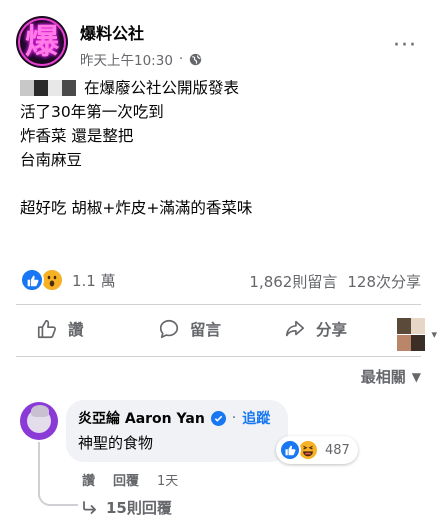 This screenshot has height=519, width=437. Describe the element at coordinates (383, 377) in the screenshot. I see `sort-label: 最相關` at that location.